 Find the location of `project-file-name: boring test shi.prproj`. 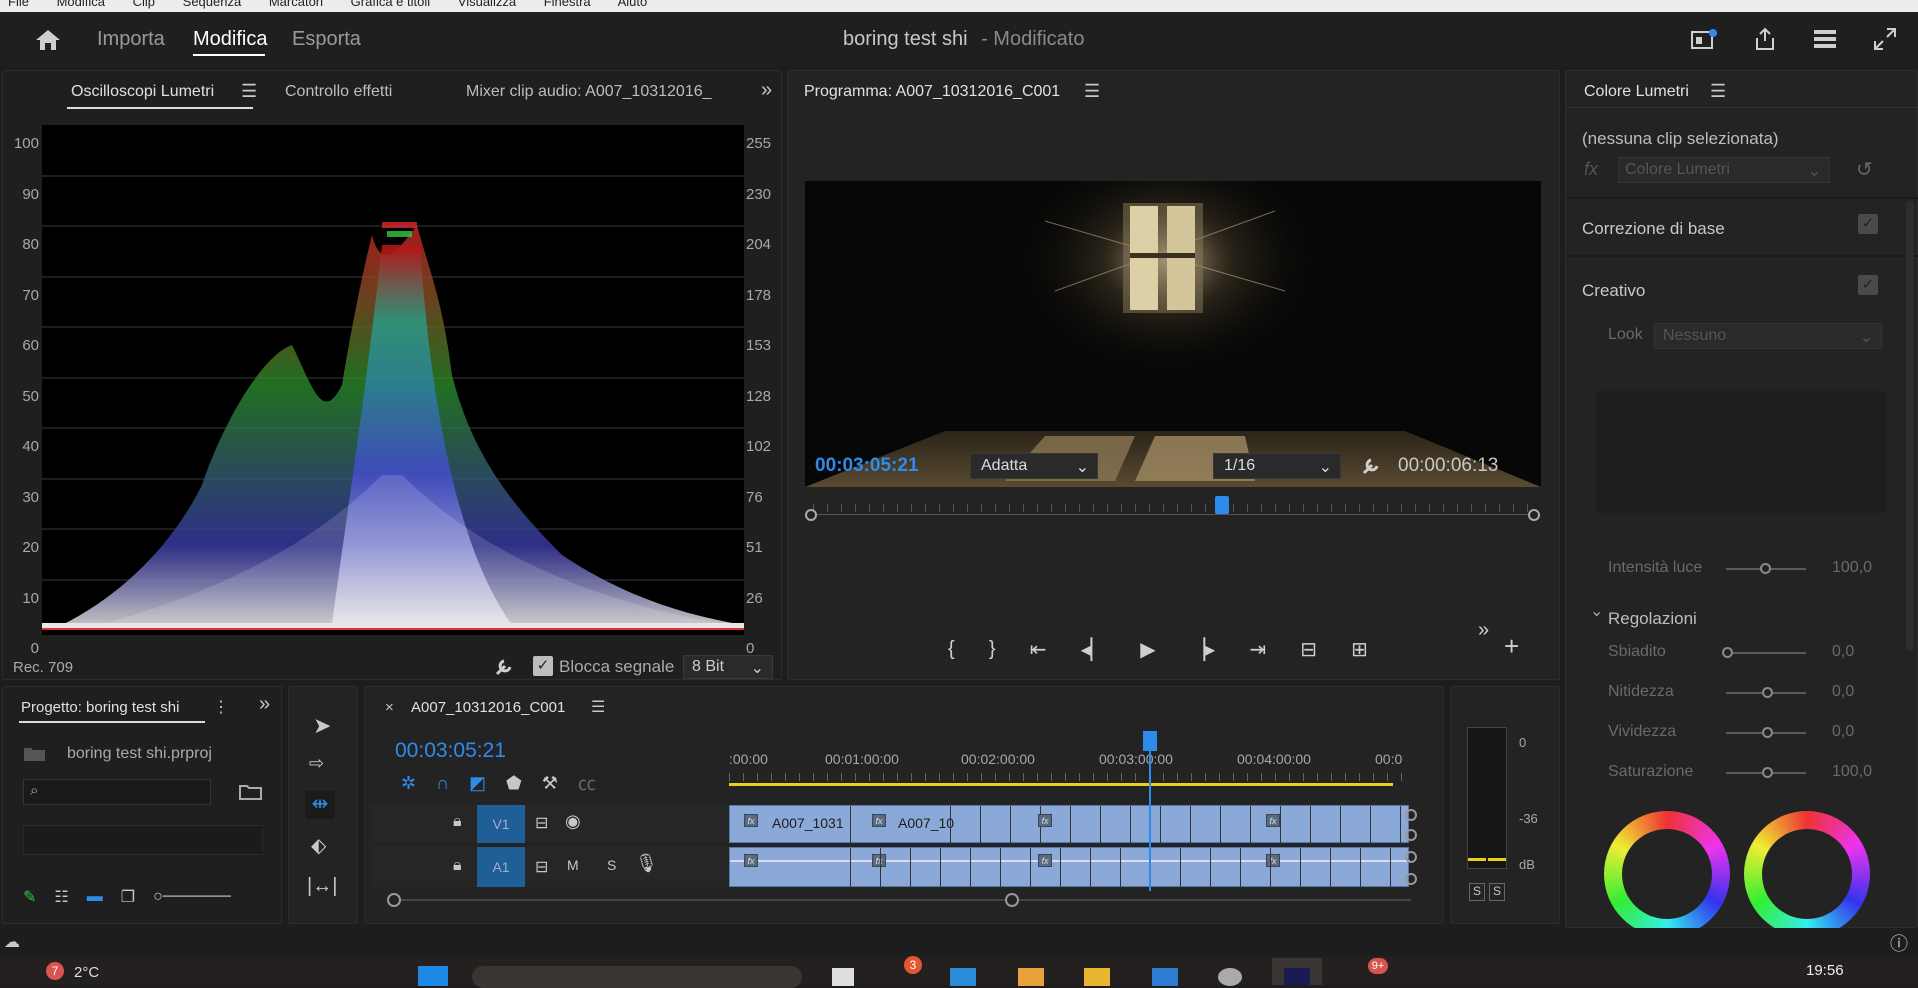

project-file-name: boring test shi.prproj is located at coordinates (139, 754).